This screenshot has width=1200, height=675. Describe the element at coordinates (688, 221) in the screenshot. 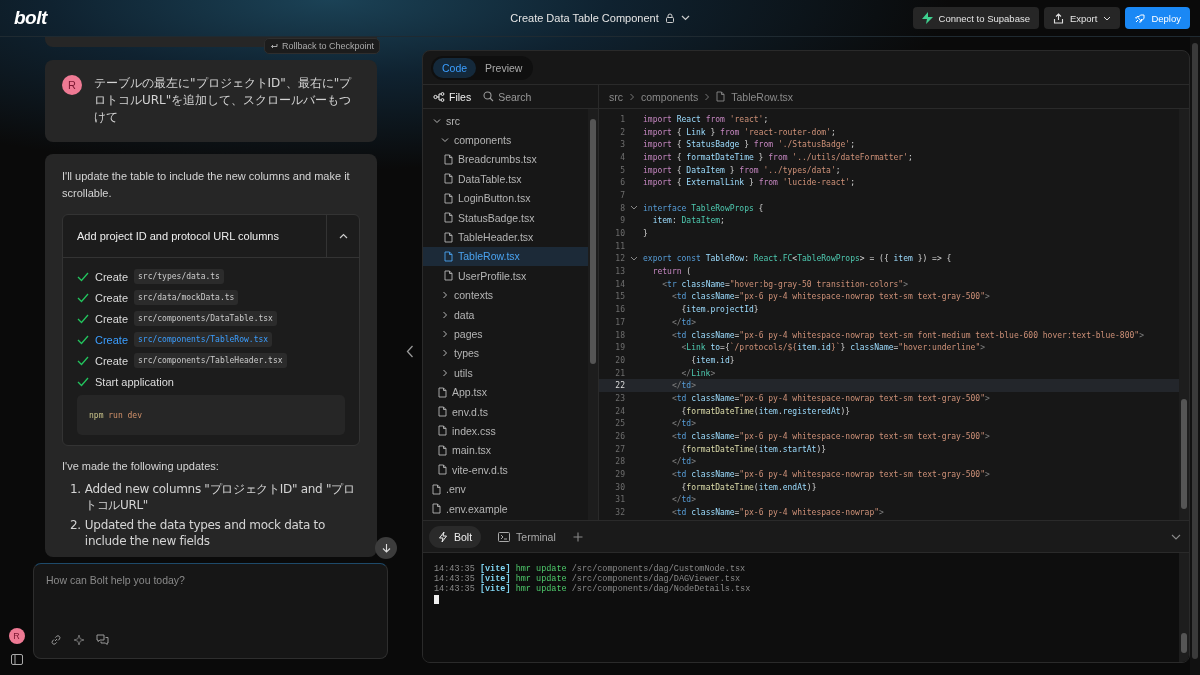

I see `code-line: item: DataItem;` at that location.